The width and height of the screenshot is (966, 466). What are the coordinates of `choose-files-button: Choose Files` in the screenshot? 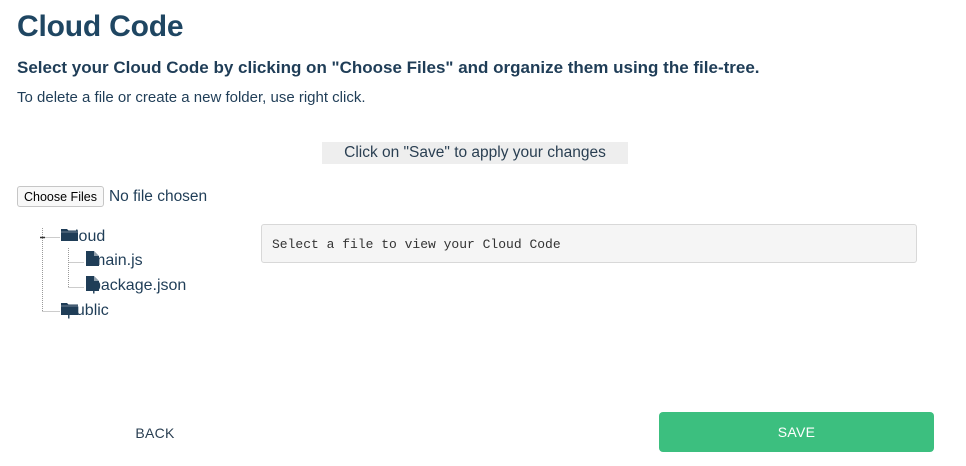 It's located at (60, 196).